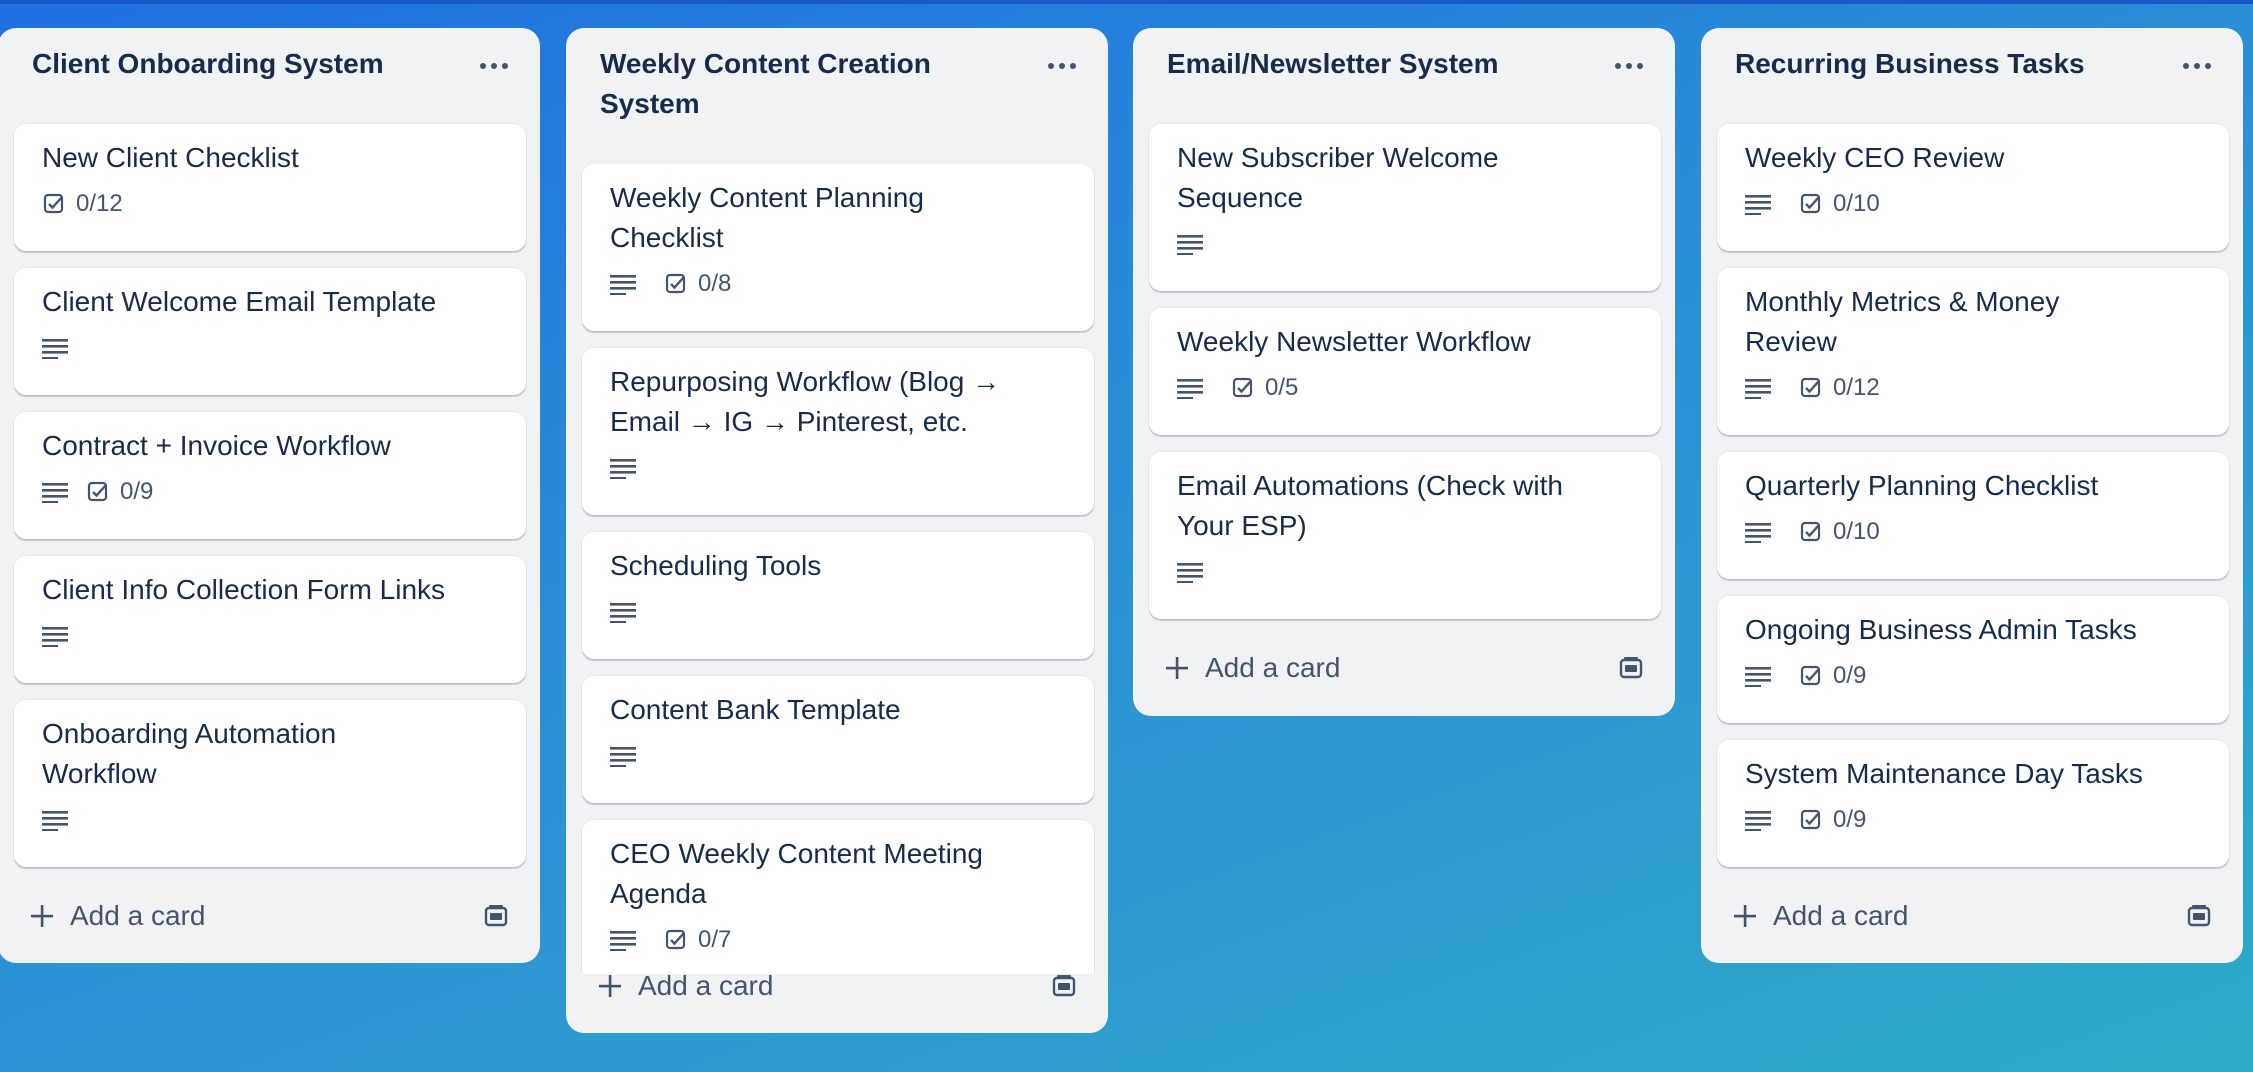 The image size is (2253, 1072). I want to click on checklist-badge: 0/7, so click(697, 940).